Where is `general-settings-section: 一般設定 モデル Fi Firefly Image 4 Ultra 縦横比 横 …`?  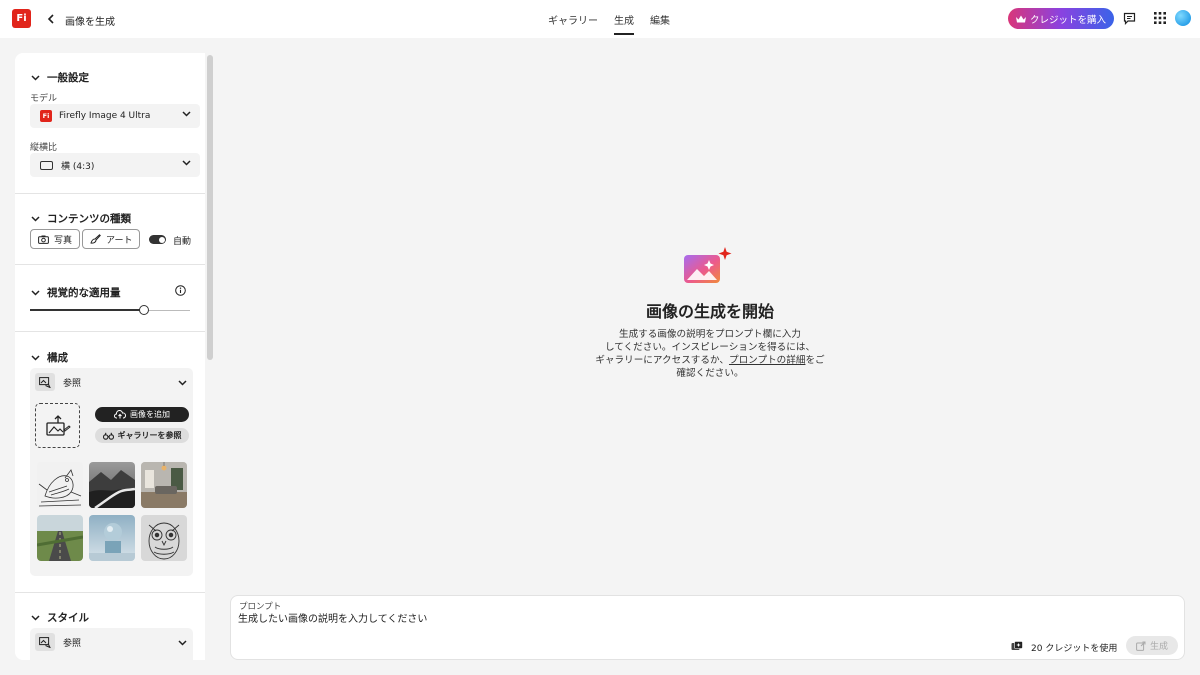 general-settings-section: 一般設定 モデル Fi Firefly Image 4 Ultra 縦横比 横 … is located at coordinates (110, 123).